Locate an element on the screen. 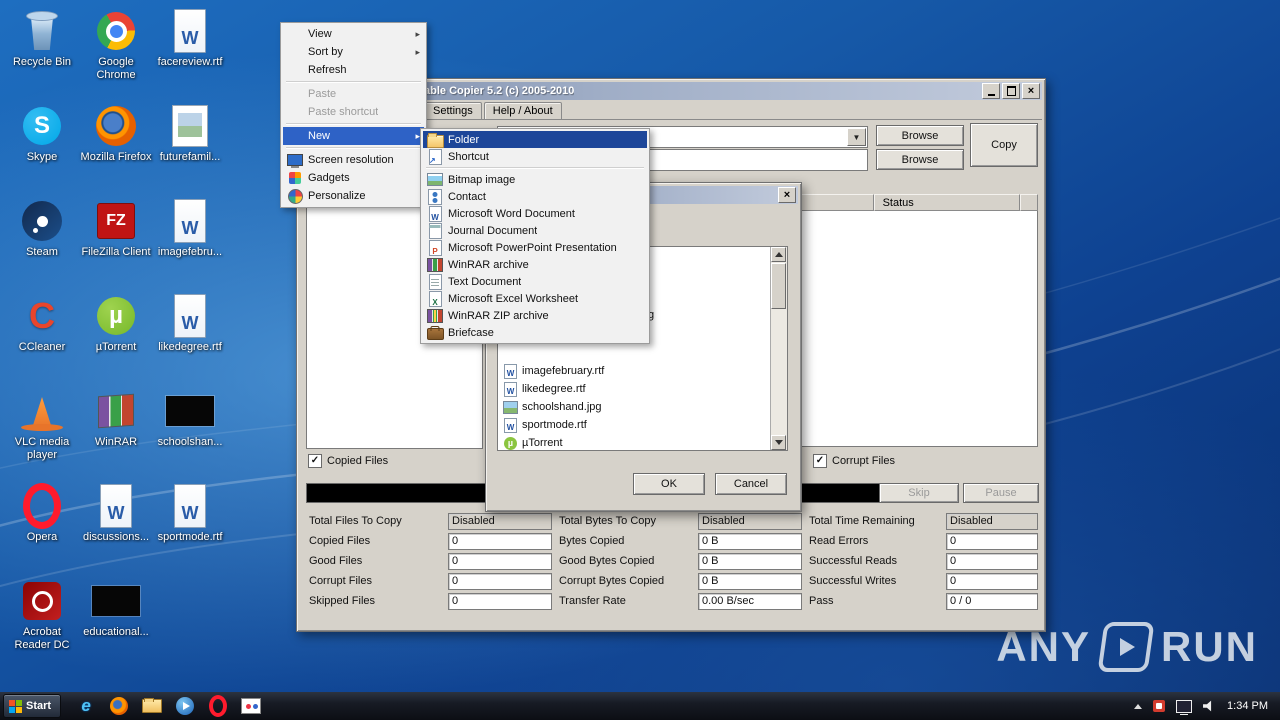  notification-icon is located at coordinates (1159, 706).